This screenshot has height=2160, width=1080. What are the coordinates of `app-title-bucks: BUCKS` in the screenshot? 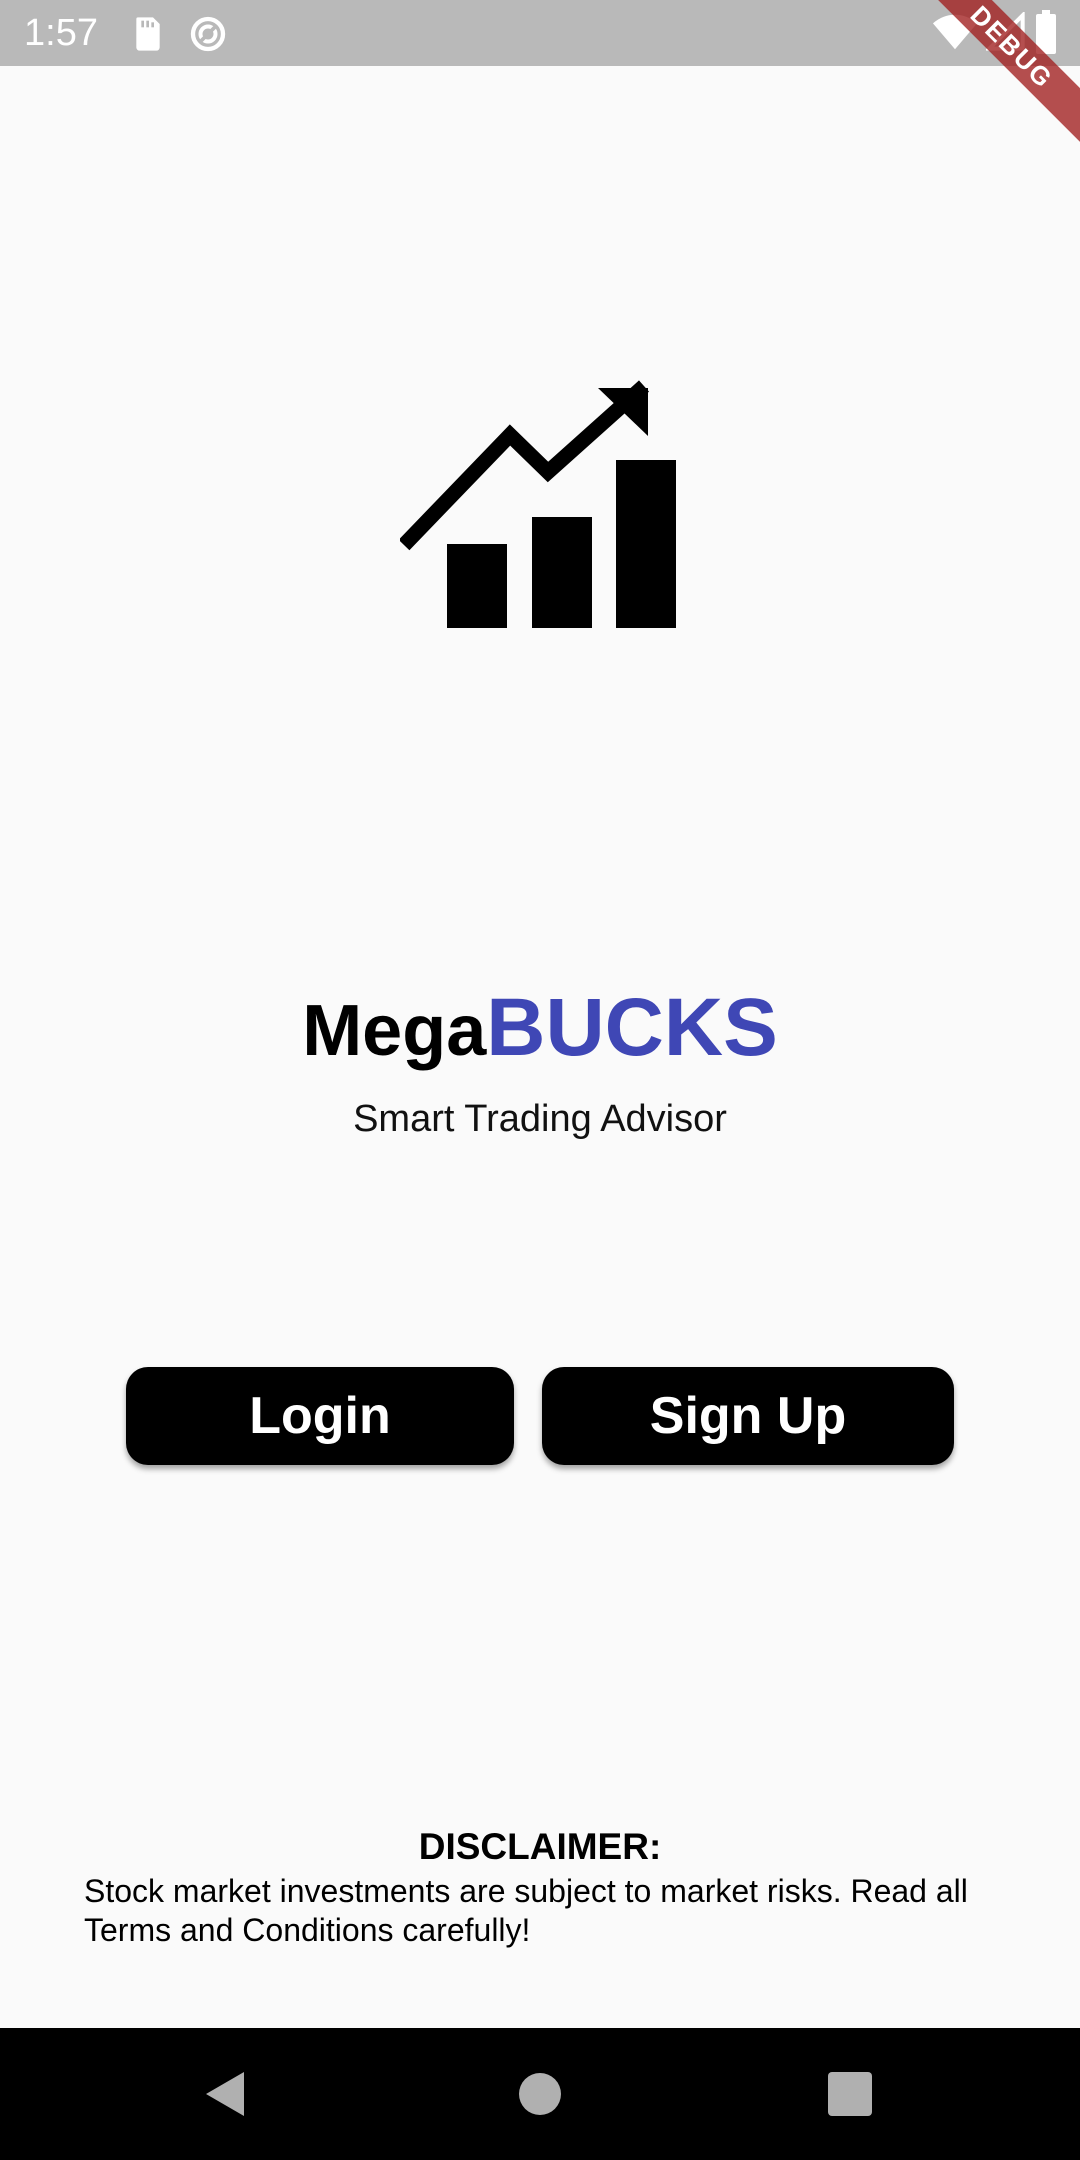 It's located at (632, 1027).